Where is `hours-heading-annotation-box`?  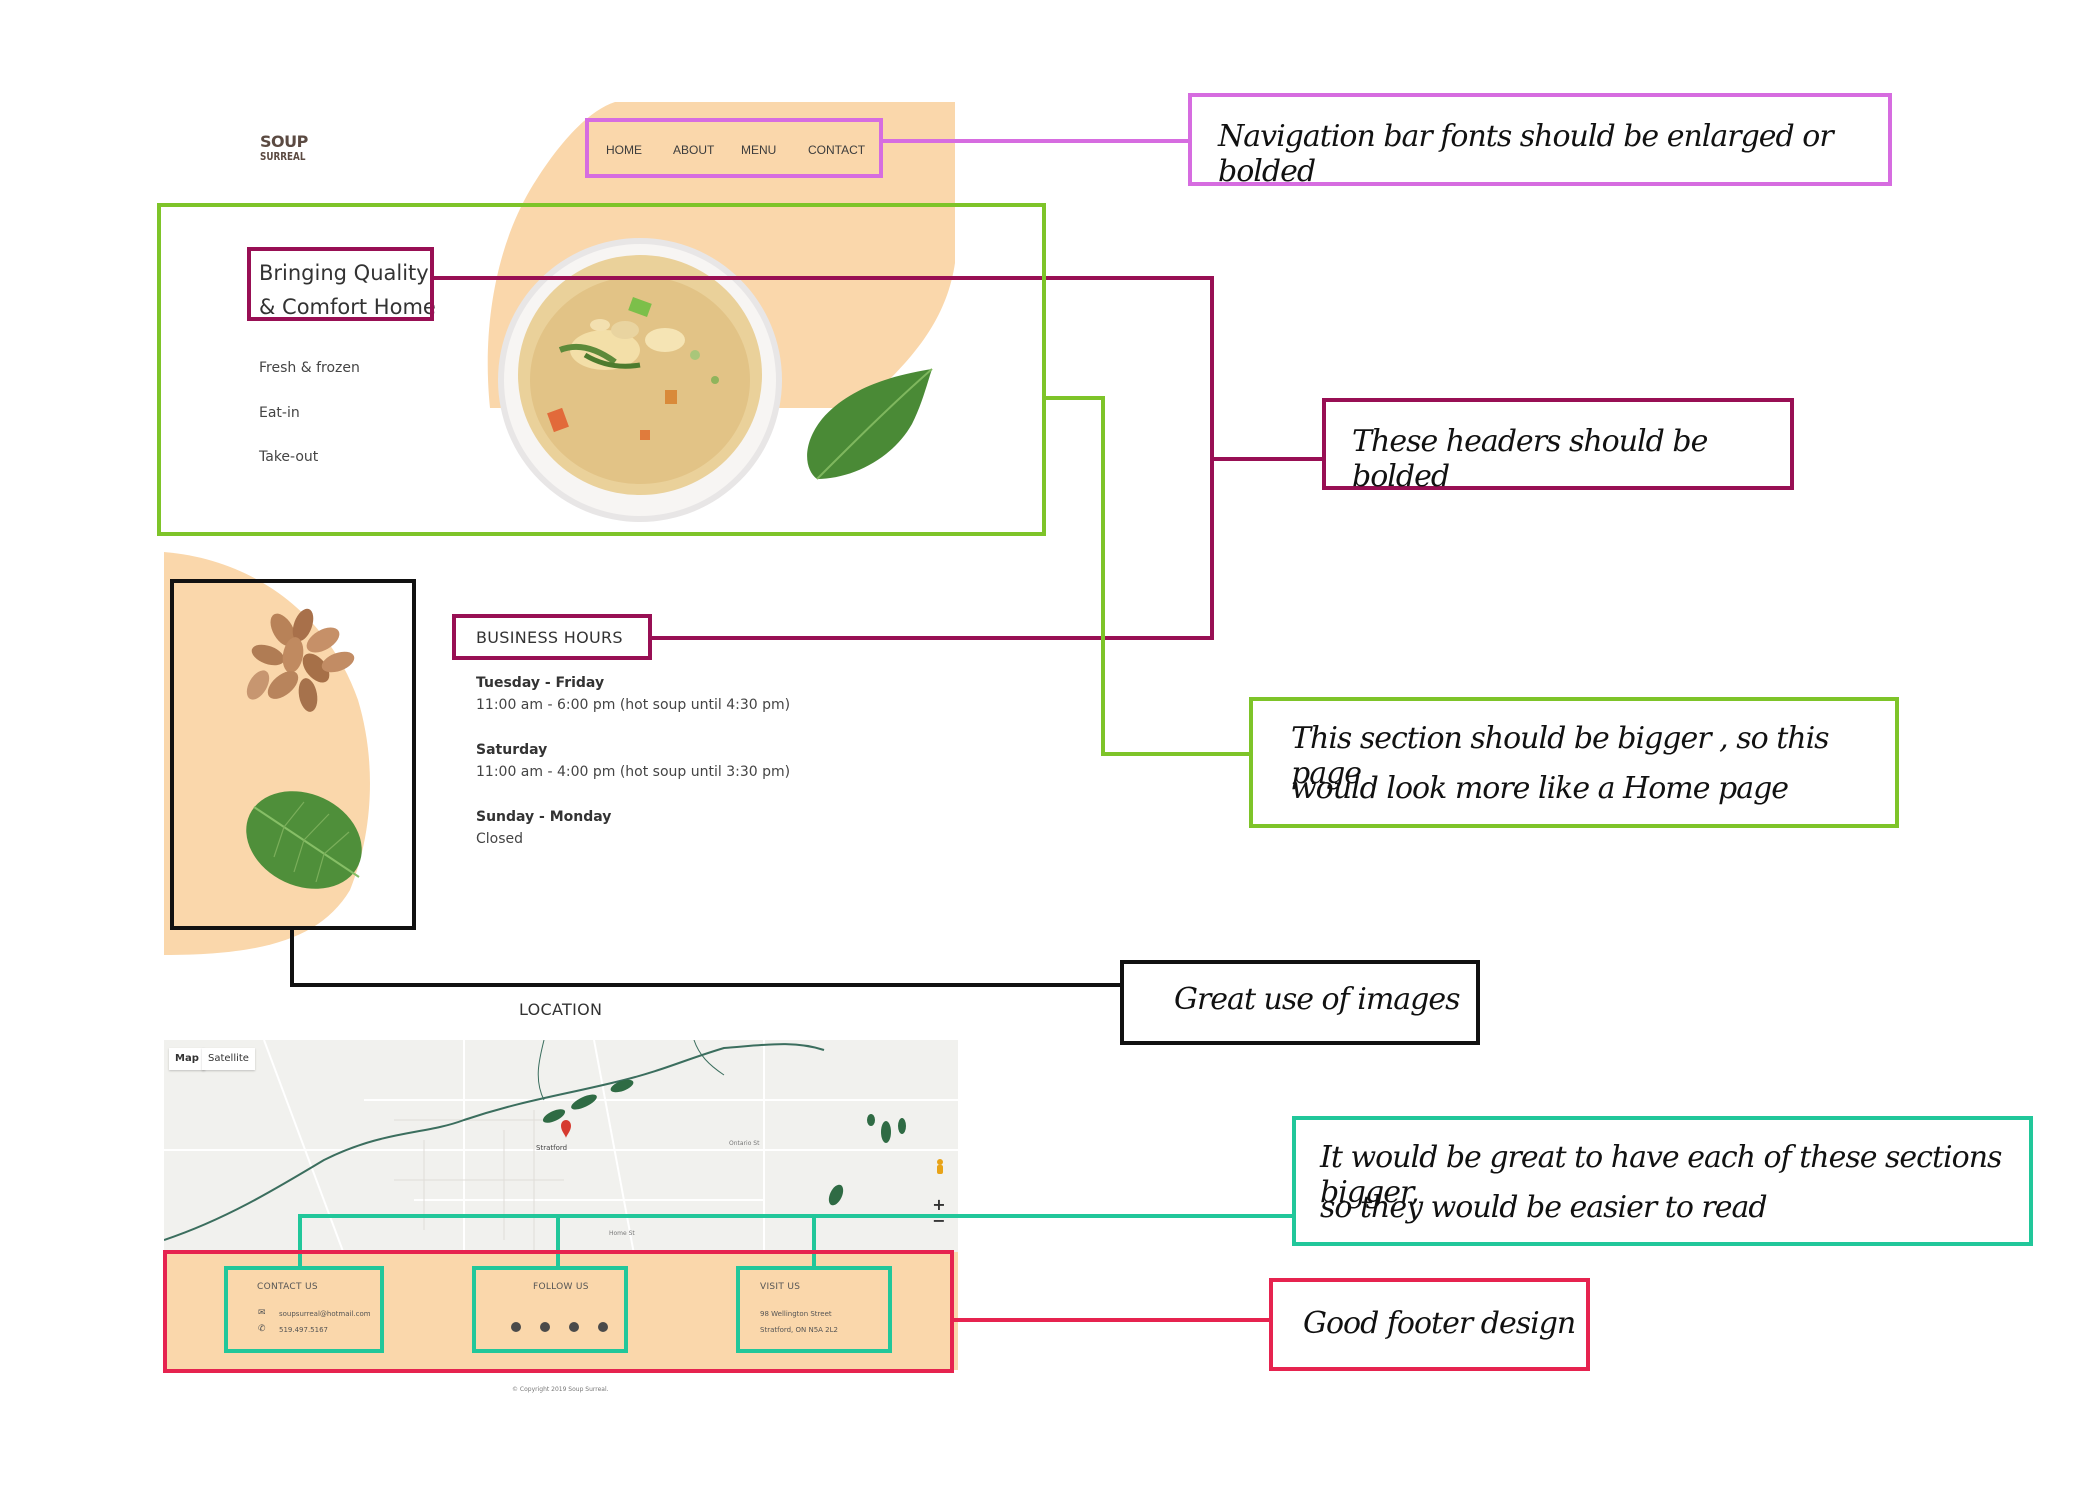
hours-heading-annotation-box is located at coordinates (552, 637).